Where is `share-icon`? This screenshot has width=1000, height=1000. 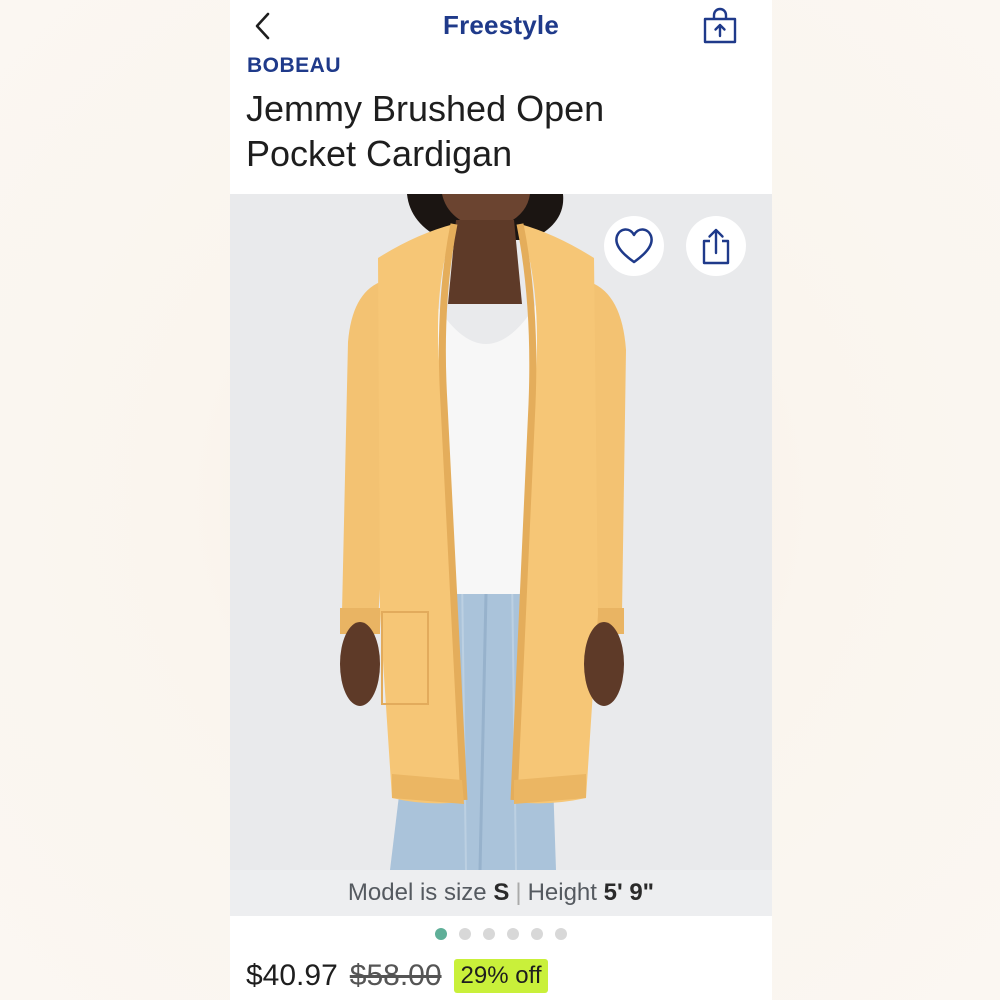 share-icon is located at coordinates (716, 246).